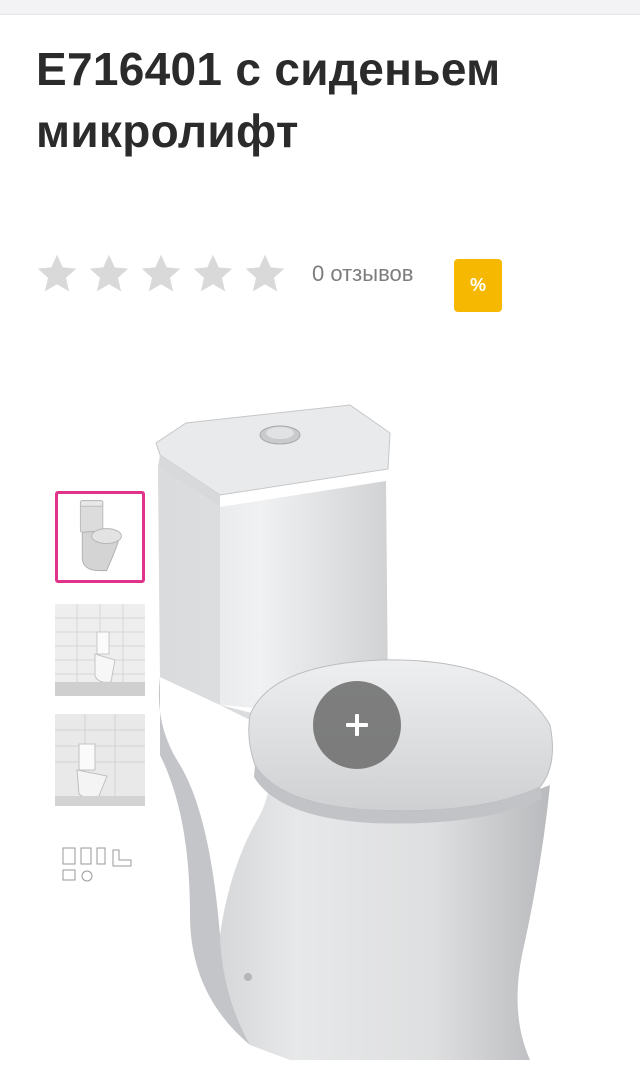 This screenshot has width=640, height=1072. I want to click on plus-icon, so click(357, 725).